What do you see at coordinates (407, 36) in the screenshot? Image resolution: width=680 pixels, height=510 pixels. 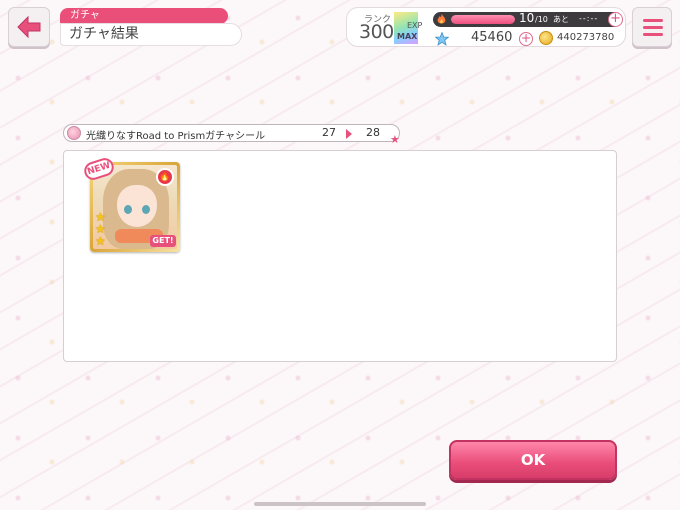 I see `max-label: MAX` at bounding box center [407, 36].